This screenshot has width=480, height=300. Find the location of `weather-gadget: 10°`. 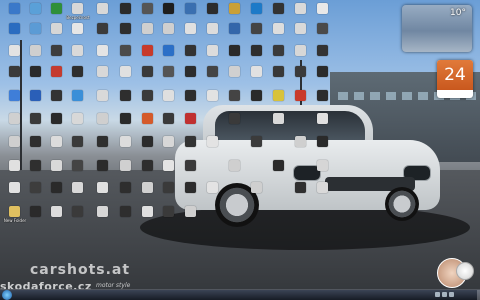

weather-gadget: 10° is located at coordinates (437, 28).